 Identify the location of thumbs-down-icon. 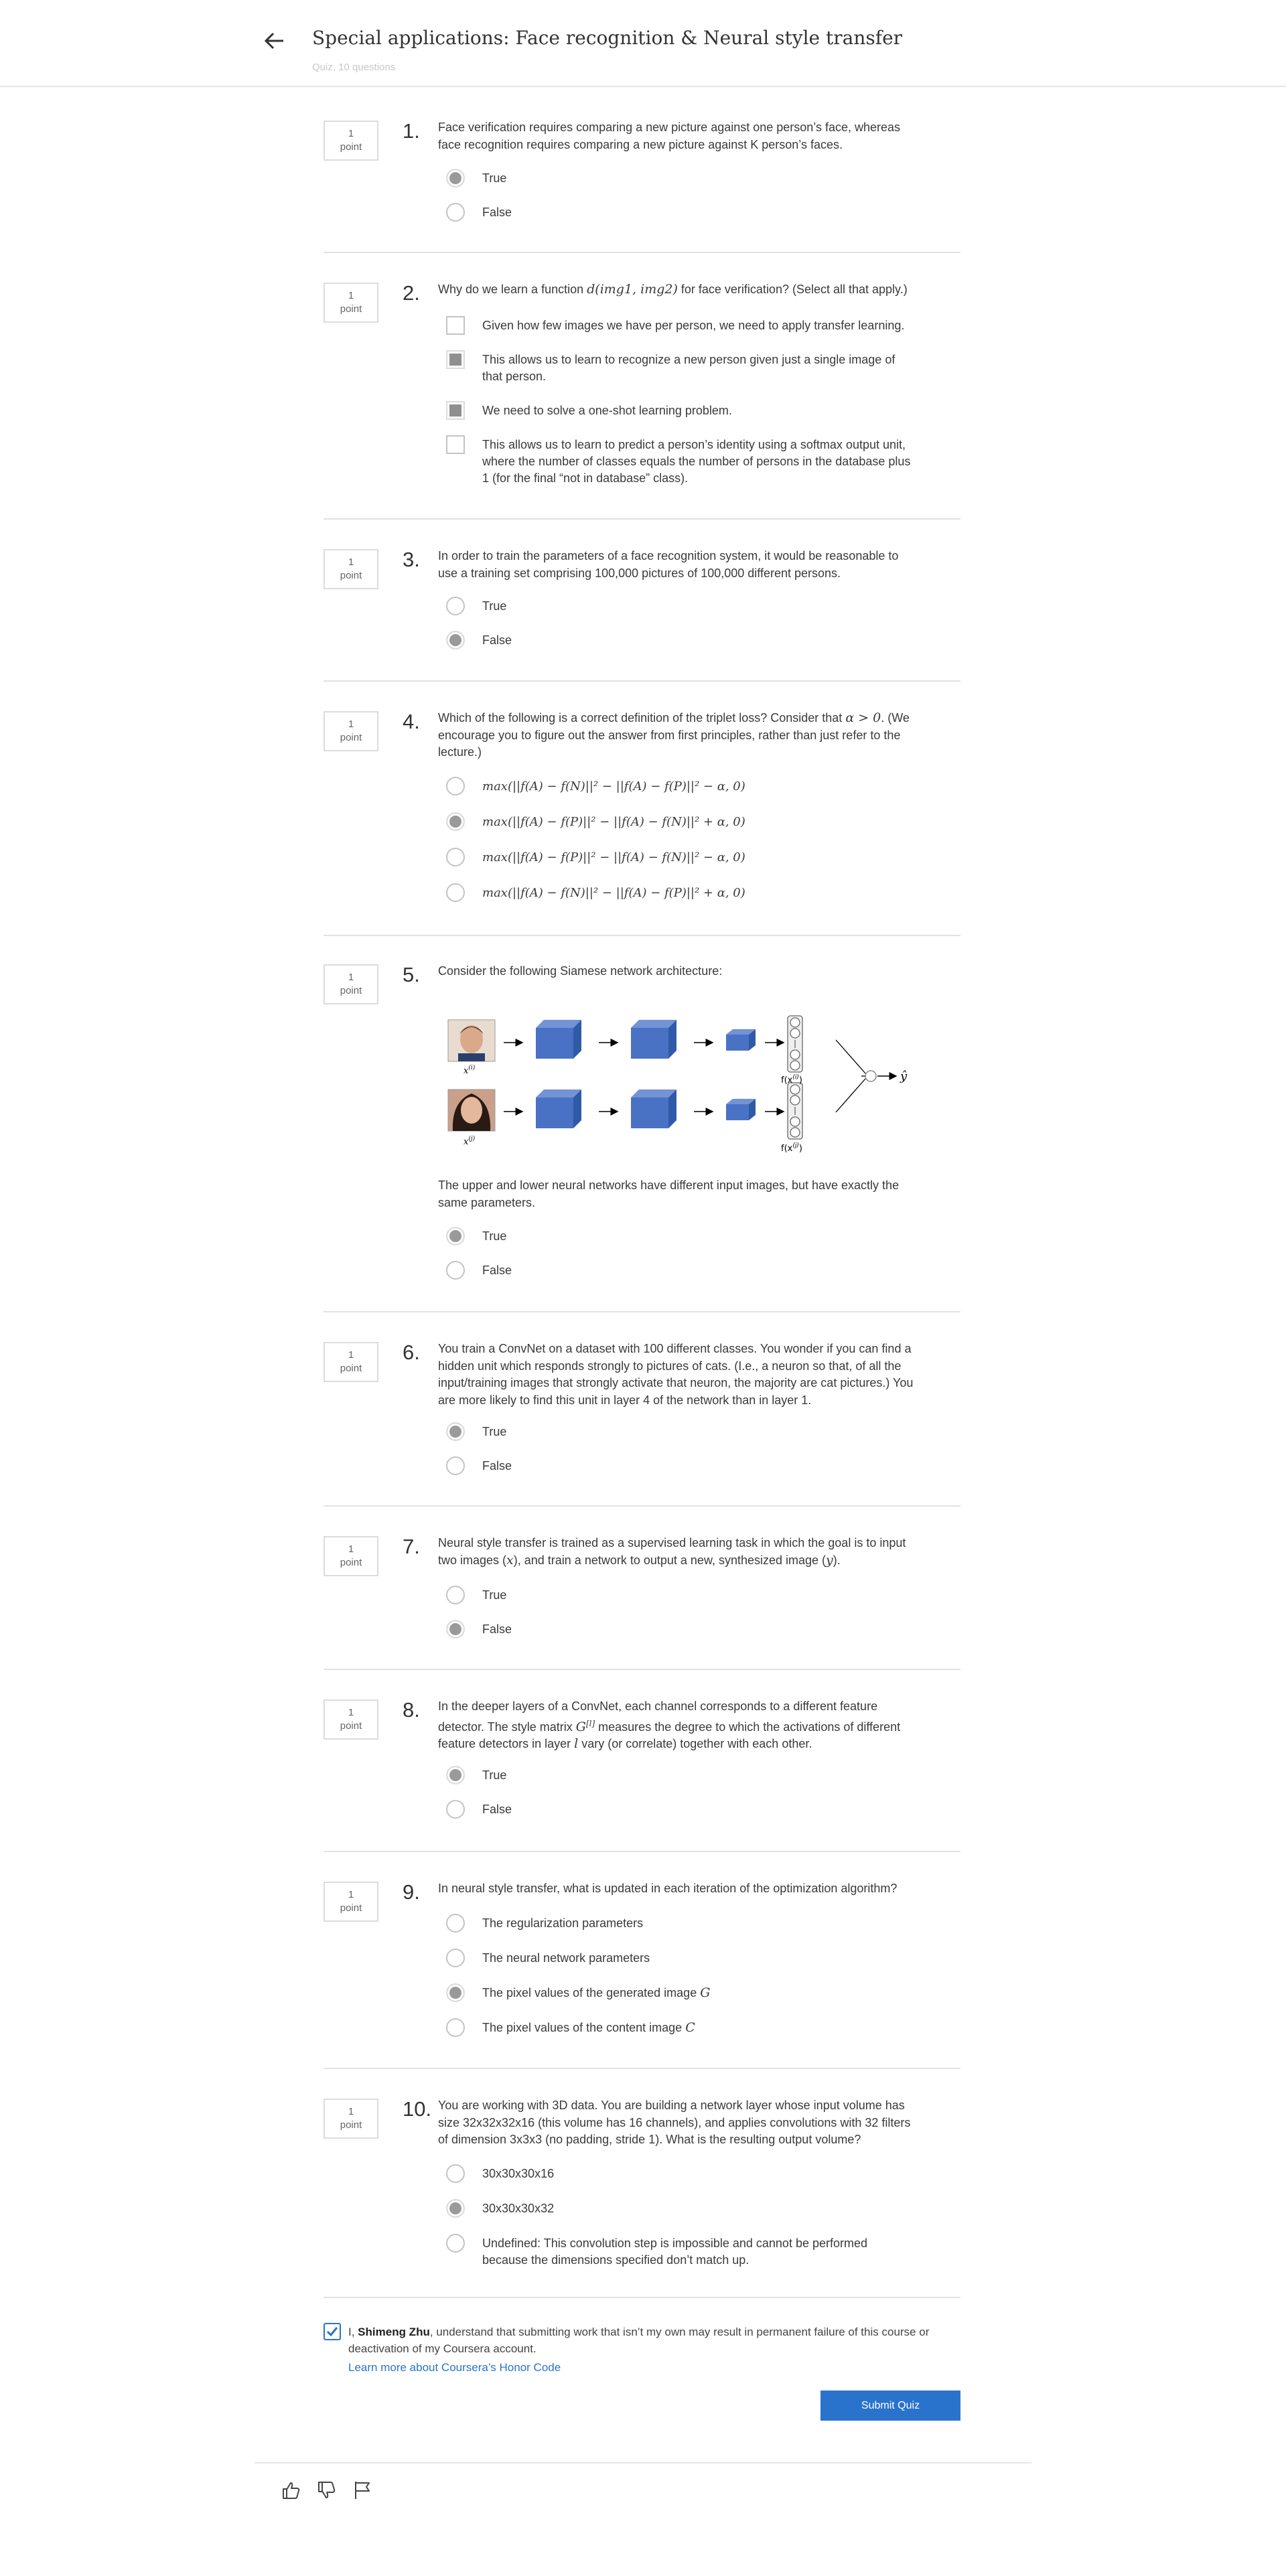
(326, 2490).